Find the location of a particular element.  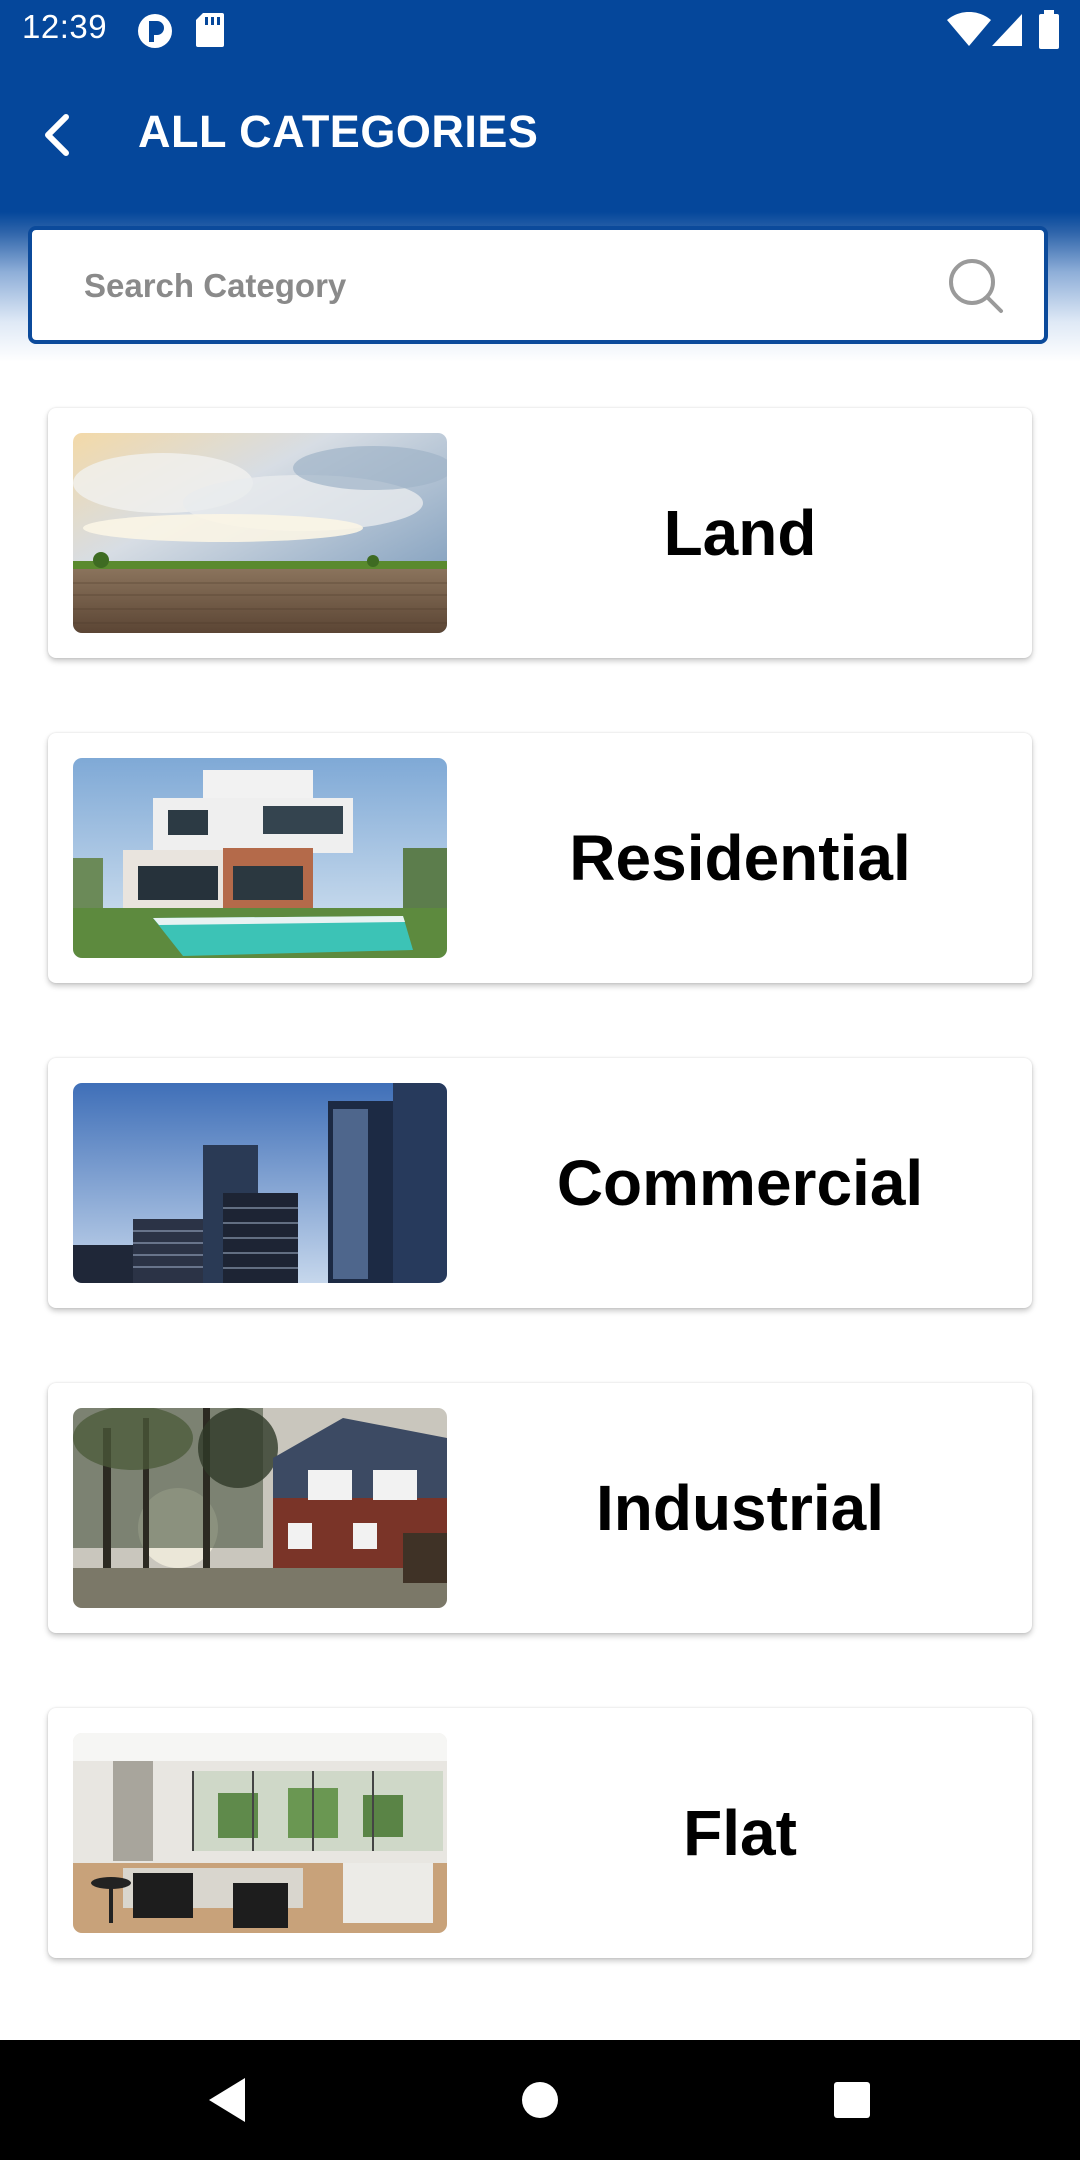

category-label: Industrial is located at coordinates (740, 1508).